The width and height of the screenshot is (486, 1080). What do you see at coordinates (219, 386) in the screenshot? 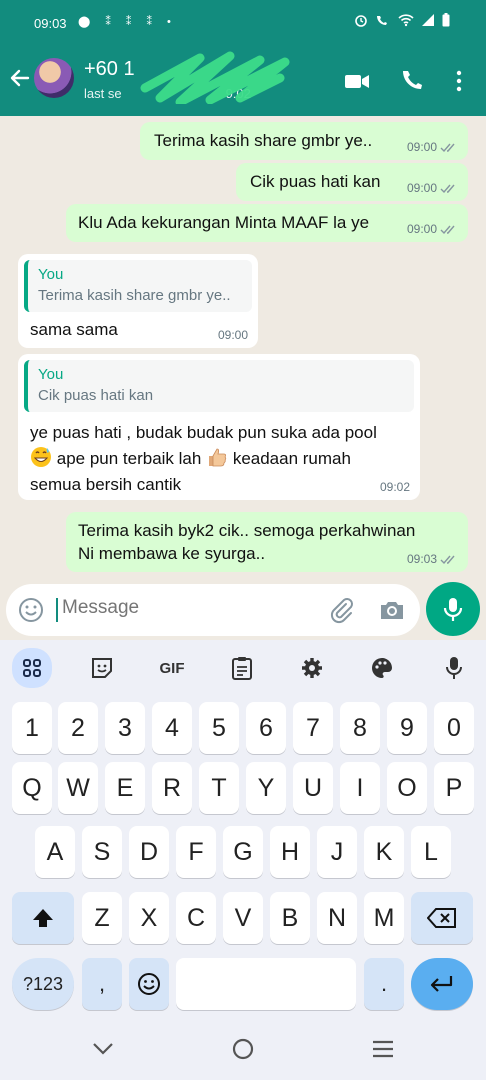
I see `quoted-message: You Cik puas hati kan` at bounding box center [219, 386].